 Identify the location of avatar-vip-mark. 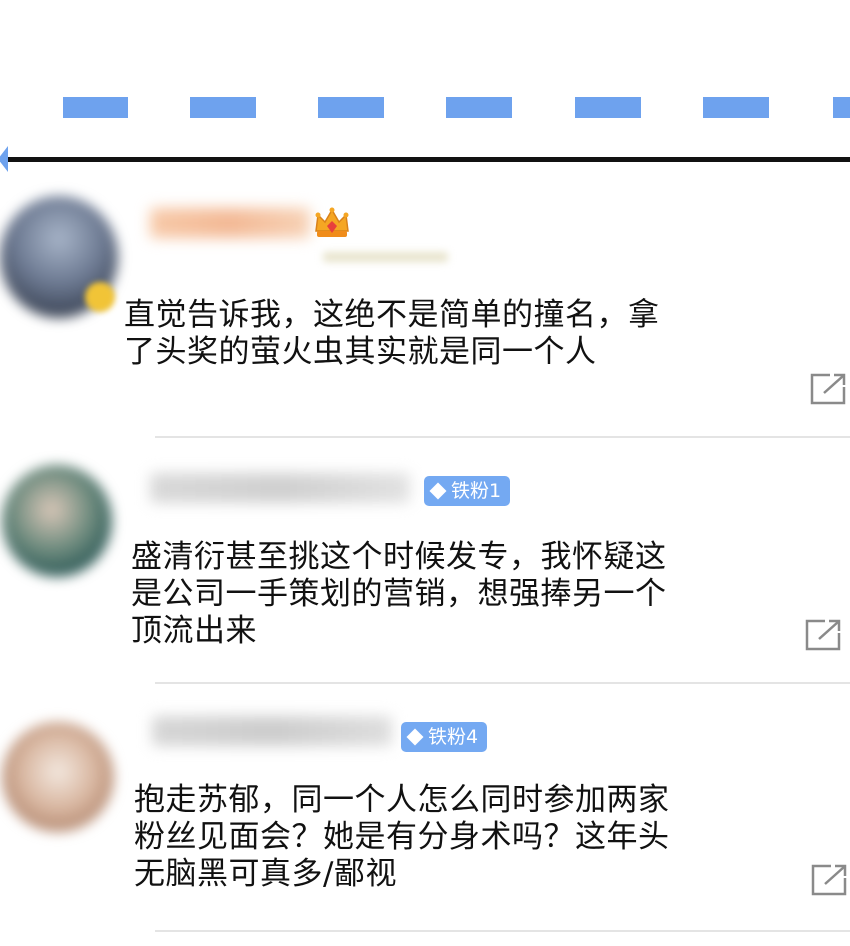
(100, 297).